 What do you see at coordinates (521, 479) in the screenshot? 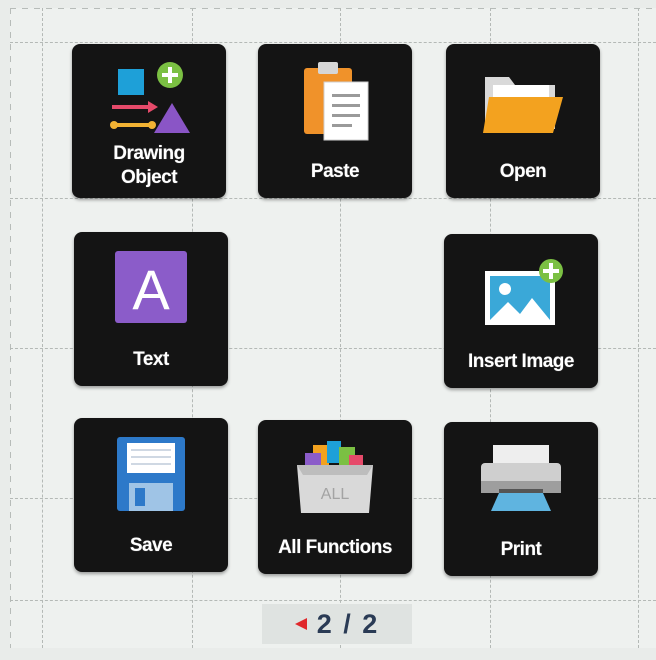
I see `printer-icon` at bounding box center [521, 479].